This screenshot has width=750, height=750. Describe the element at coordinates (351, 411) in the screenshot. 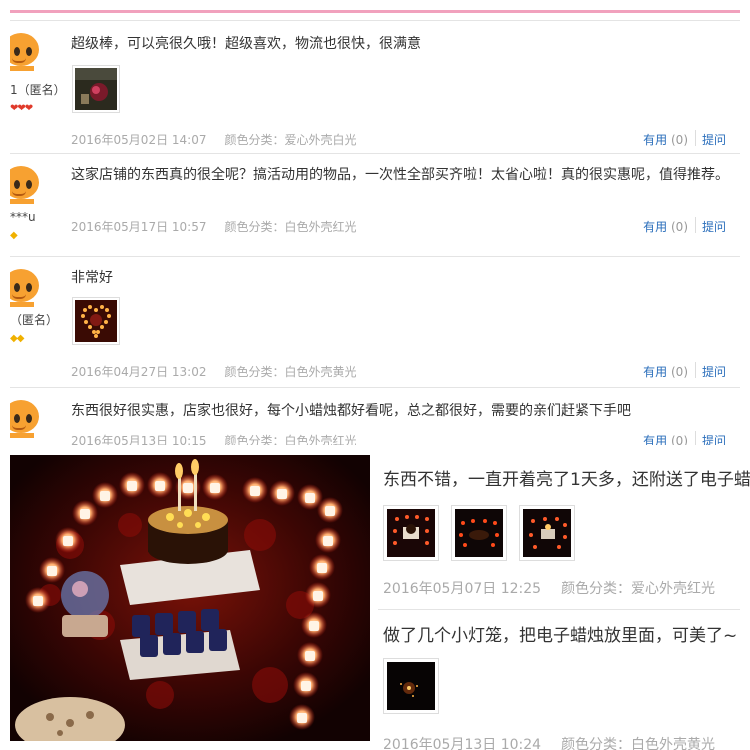

I see `review-content: 东西很好很实惠，店家也很好，每个小蜡烛都好看呢，总之都很好，需要的亲们赶紧下手吧` at that location.